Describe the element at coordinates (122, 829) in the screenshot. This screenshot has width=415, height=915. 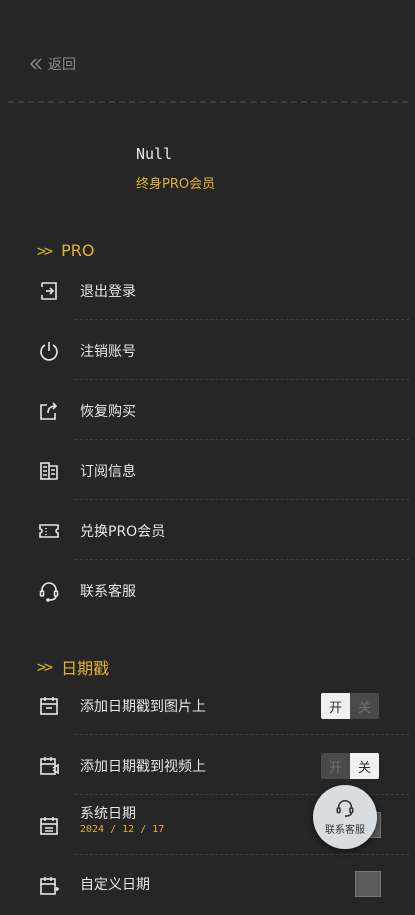
I see `system-date-value: 2024 / 12 / 17` at that location.